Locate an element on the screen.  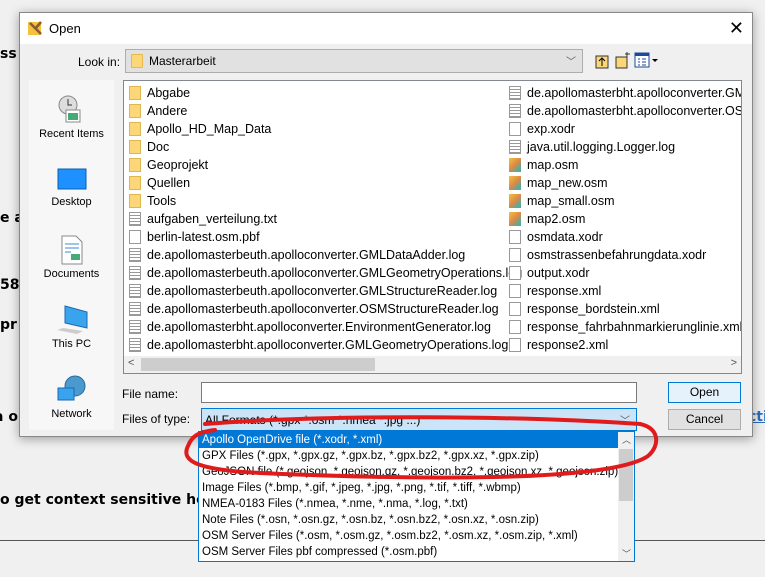
file-item: map.osm is located at coordinates (625, 165).